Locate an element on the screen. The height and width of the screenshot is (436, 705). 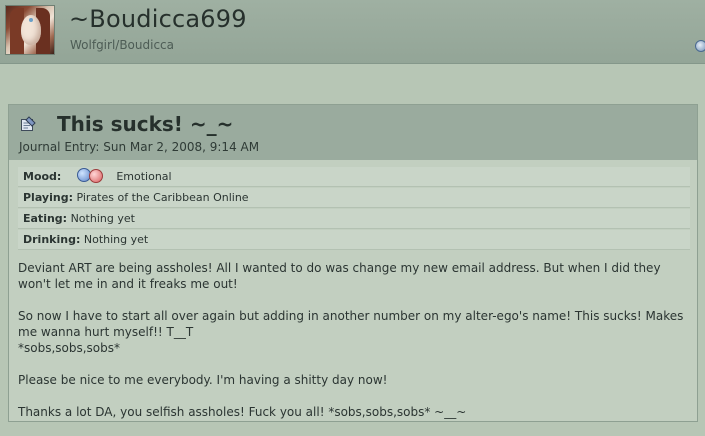
journal-icon is located at coordinates (28, 123).